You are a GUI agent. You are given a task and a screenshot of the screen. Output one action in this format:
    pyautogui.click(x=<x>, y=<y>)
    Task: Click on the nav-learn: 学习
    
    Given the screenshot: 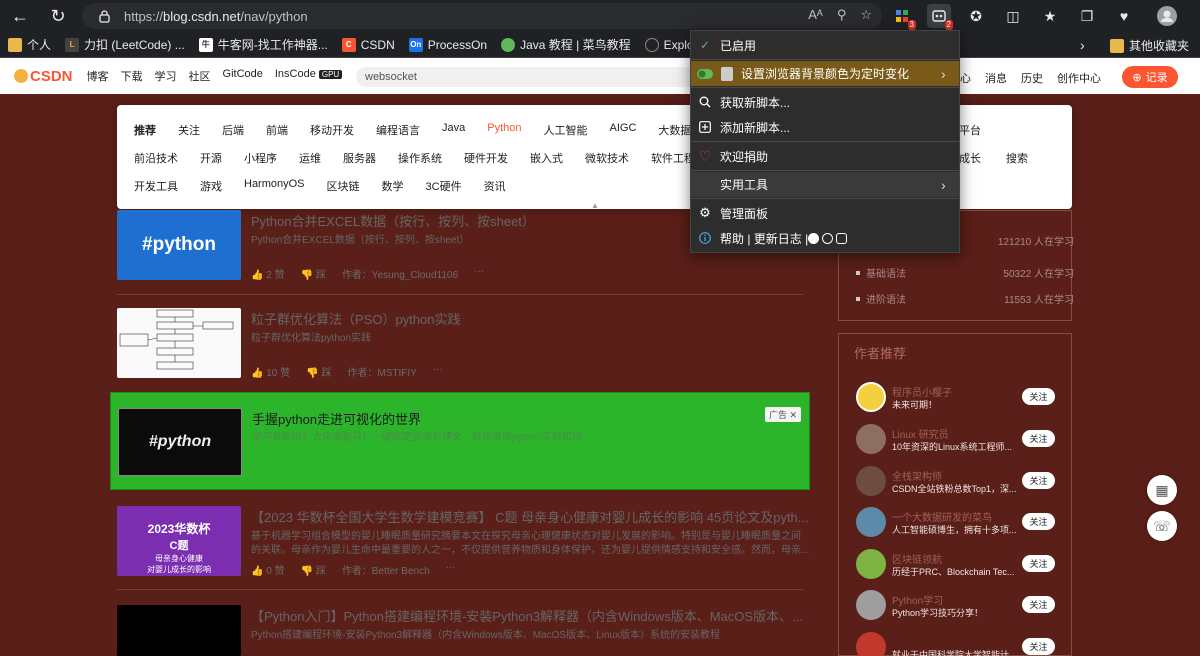 What is the action you would take?
    pyautogui.click(x=166, y=76)
    